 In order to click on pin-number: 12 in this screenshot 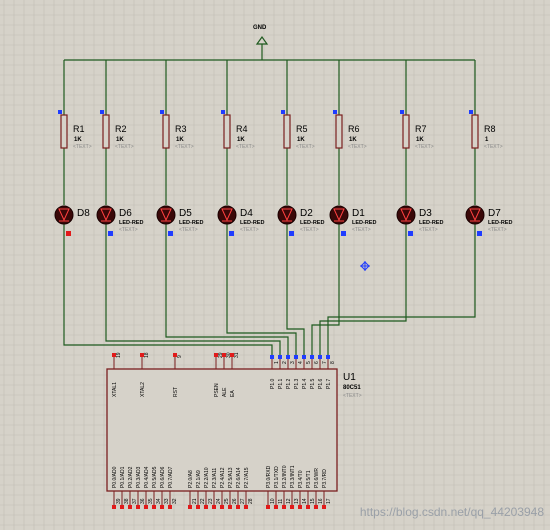, I will do `click(289, 501)`.